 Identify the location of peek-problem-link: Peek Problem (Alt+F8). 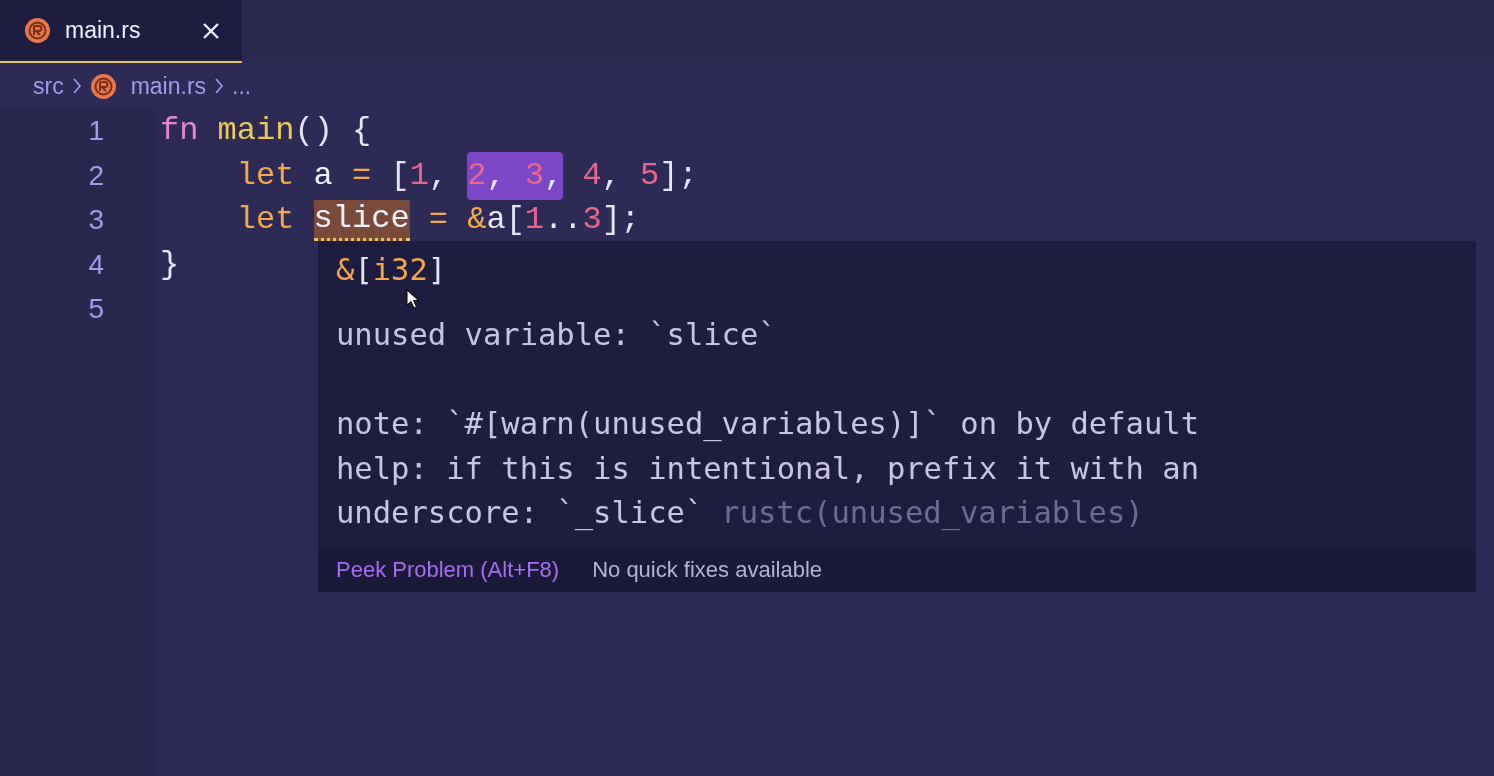
(448, 569).